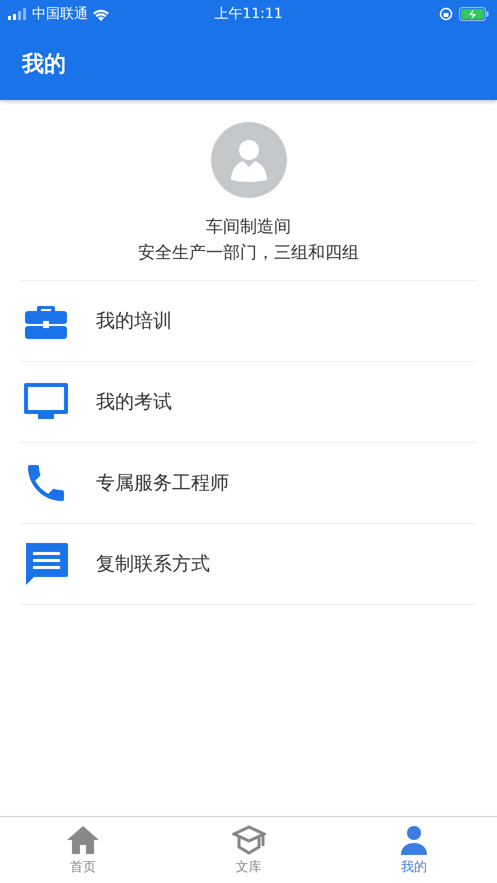  Describe the element at coordinates (18, 14) in the screenshot. I see `signal-icon` at that location.